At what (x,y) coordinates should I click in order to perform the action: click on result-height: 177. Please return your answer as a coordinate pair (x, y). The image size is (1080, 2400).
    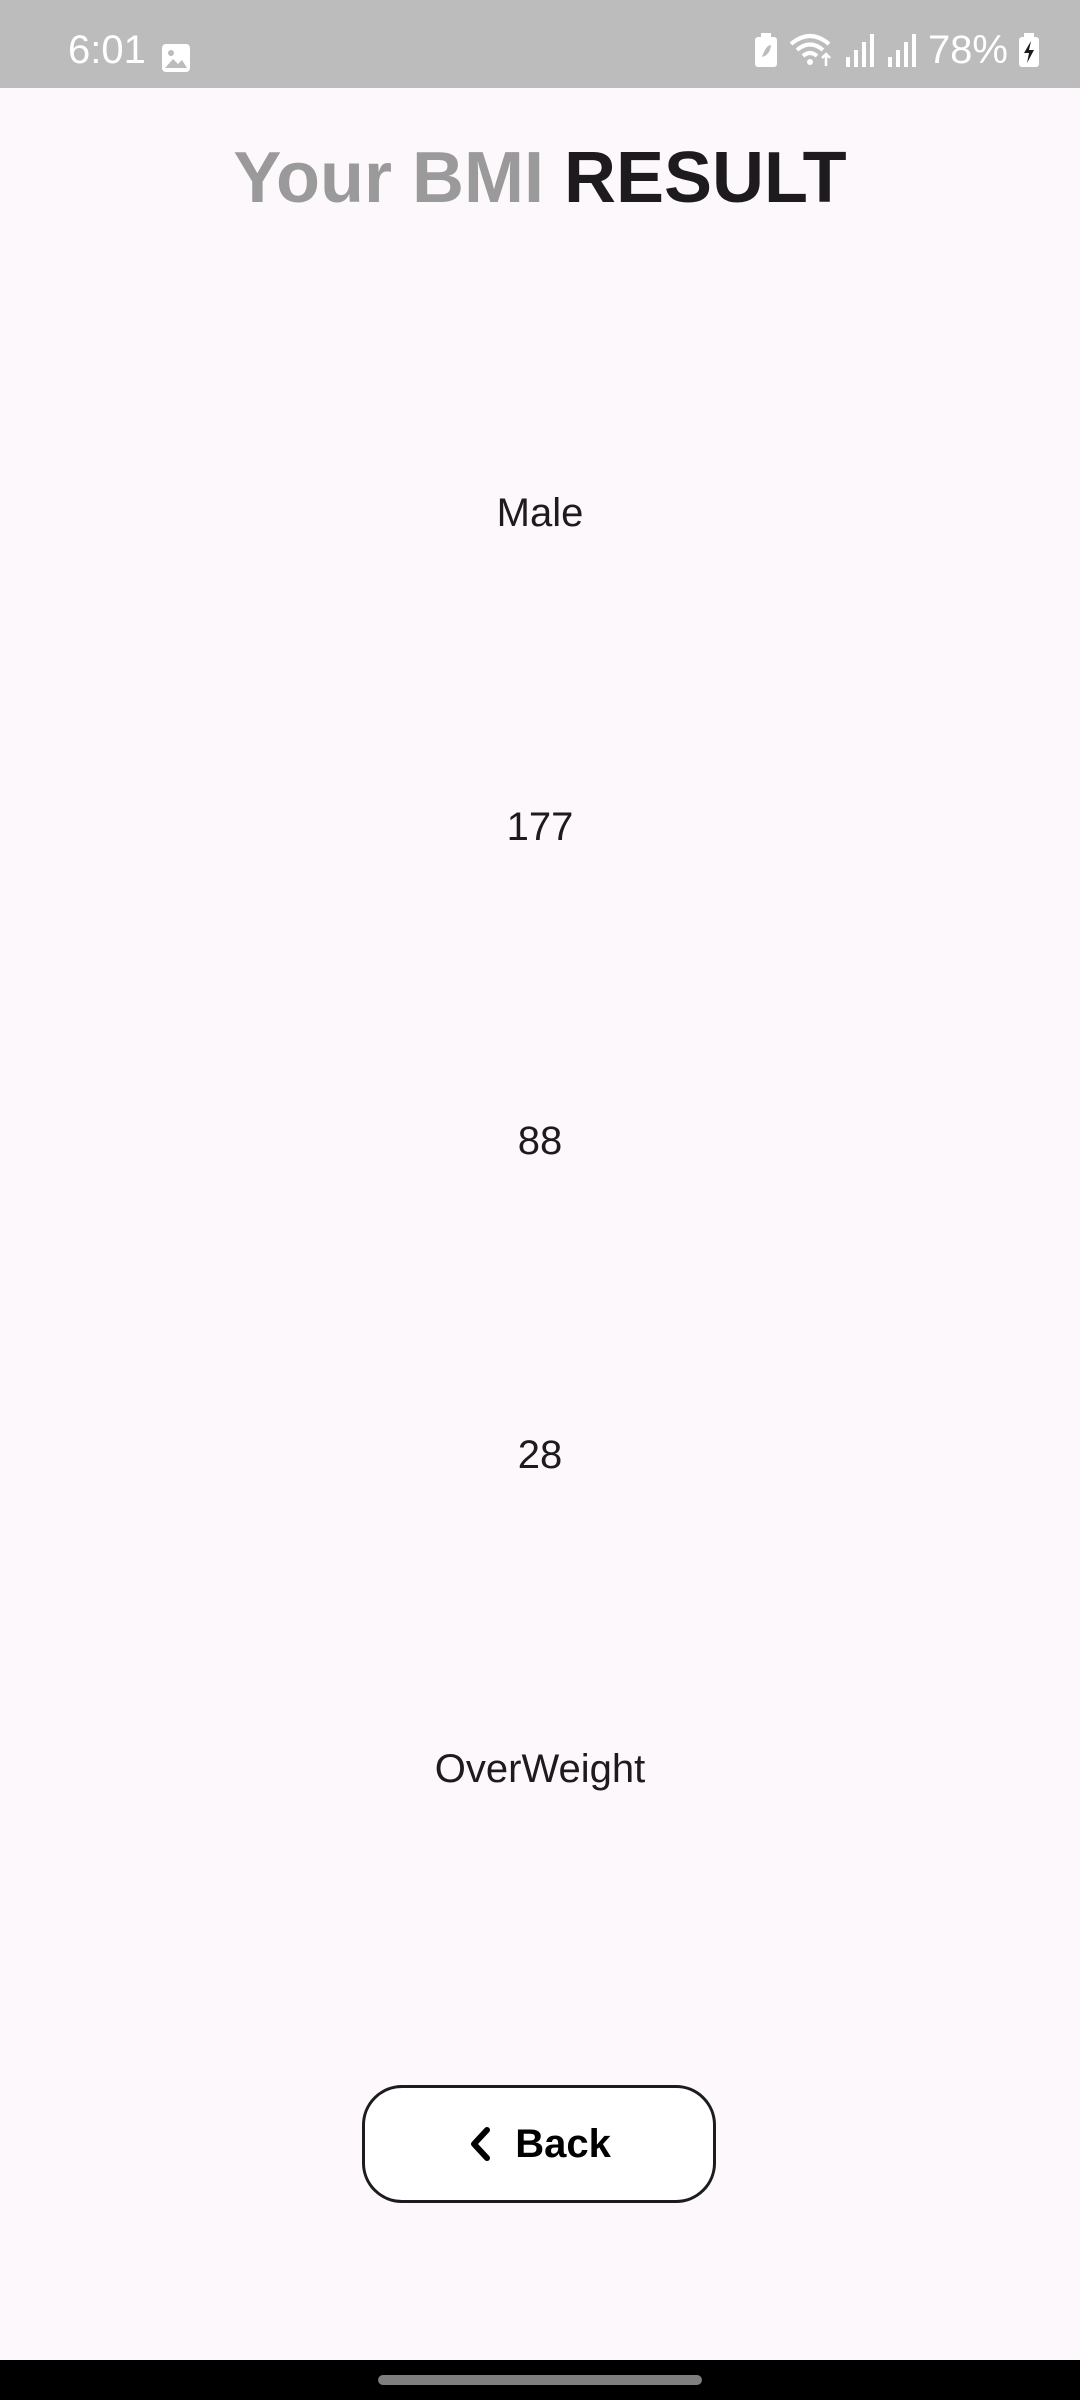
    Looking at the image, I should click on (540, 827).